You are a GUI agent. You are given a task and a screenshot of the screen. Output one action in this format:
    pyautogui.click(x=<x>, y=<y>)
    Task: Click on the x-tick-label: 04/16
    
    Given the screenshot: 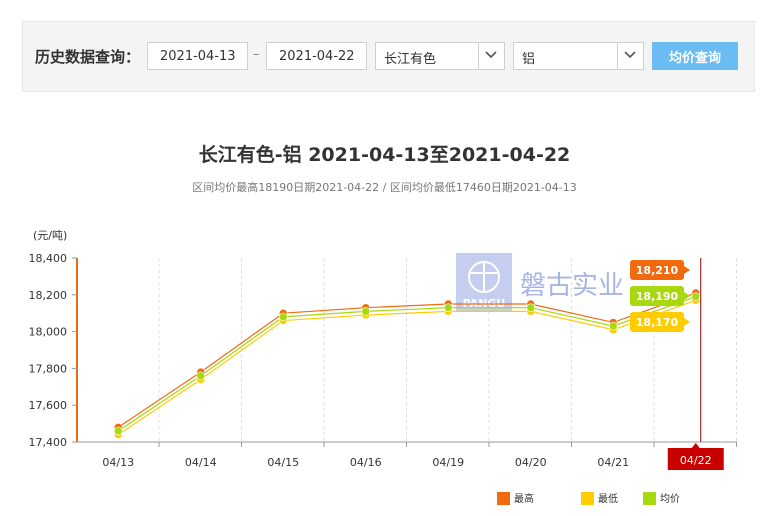 What is the action you would take?
    pyautogui.click(x=366, y=462)
    